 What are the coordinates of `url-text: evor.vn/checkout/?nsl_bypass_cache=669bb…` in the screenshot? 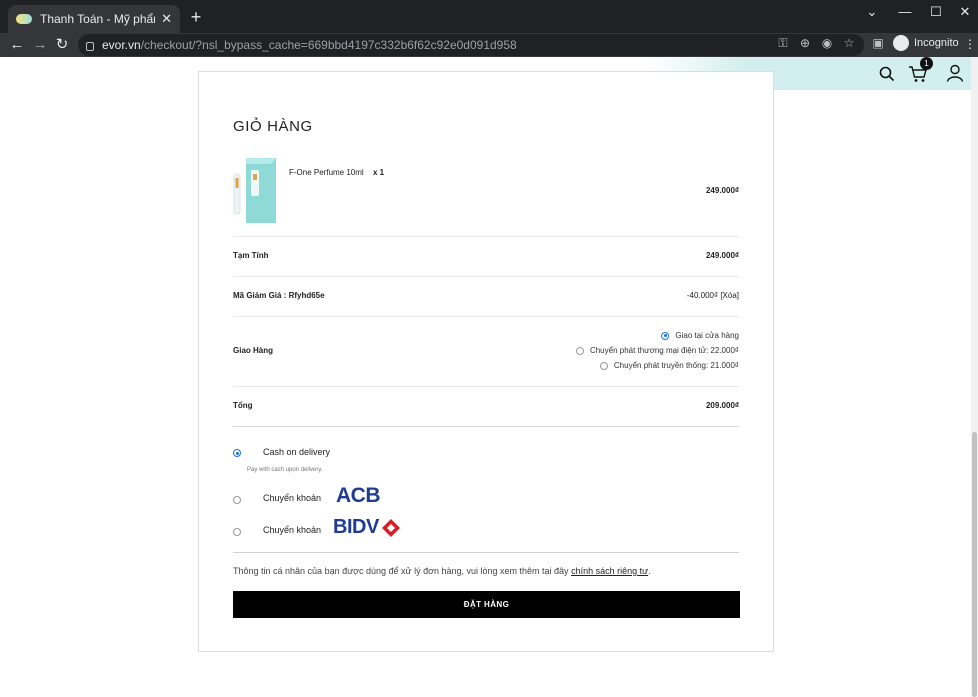 It's located at (309, 45).